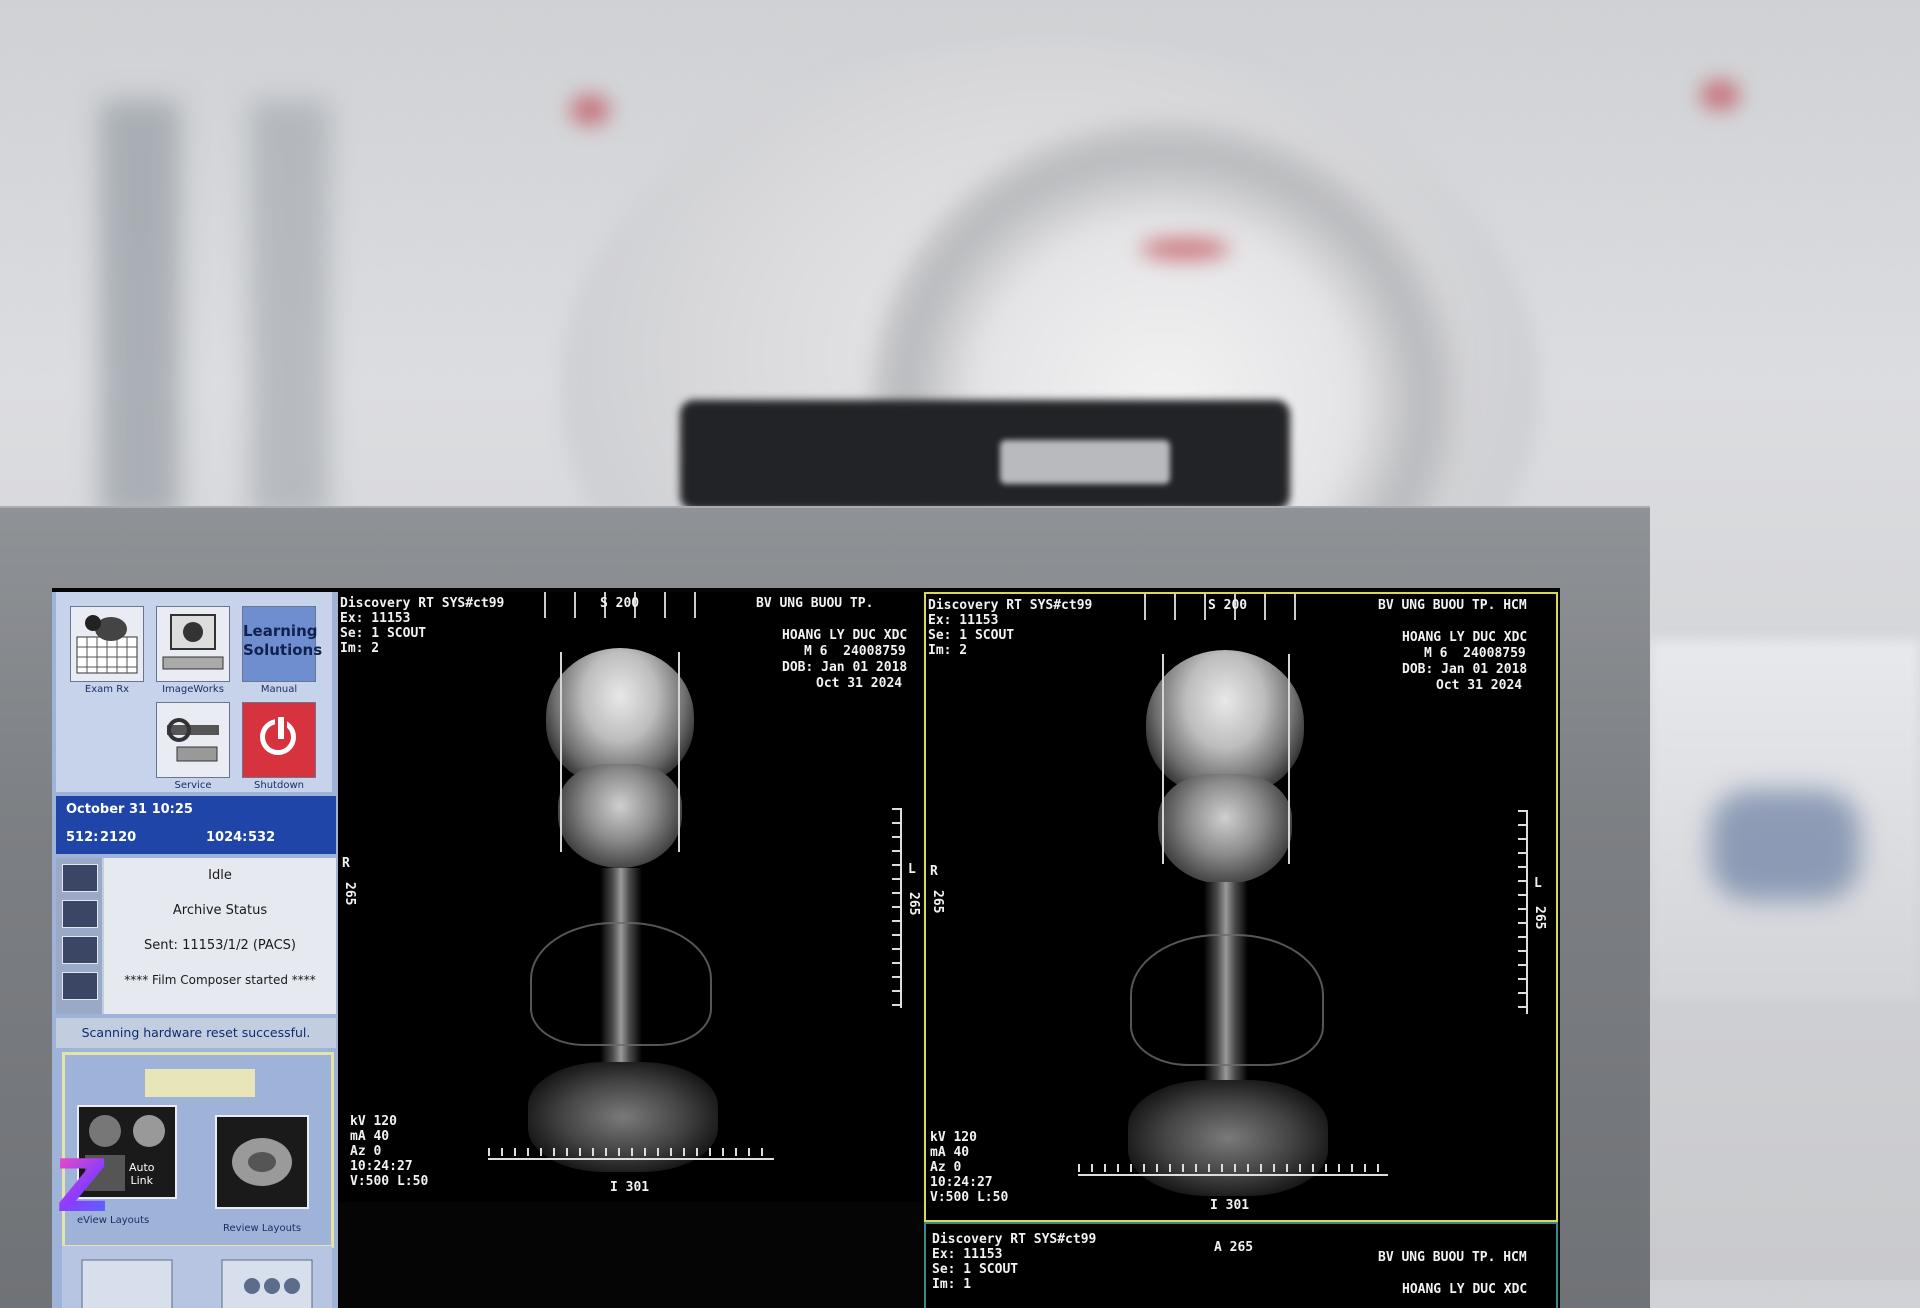 The height and width of the screenshot is (1308, 1920). What do you see at coordinates (262, 837) in the screenshot?
I see `counter-1024-value: 532` at bounding box center [262, 837].